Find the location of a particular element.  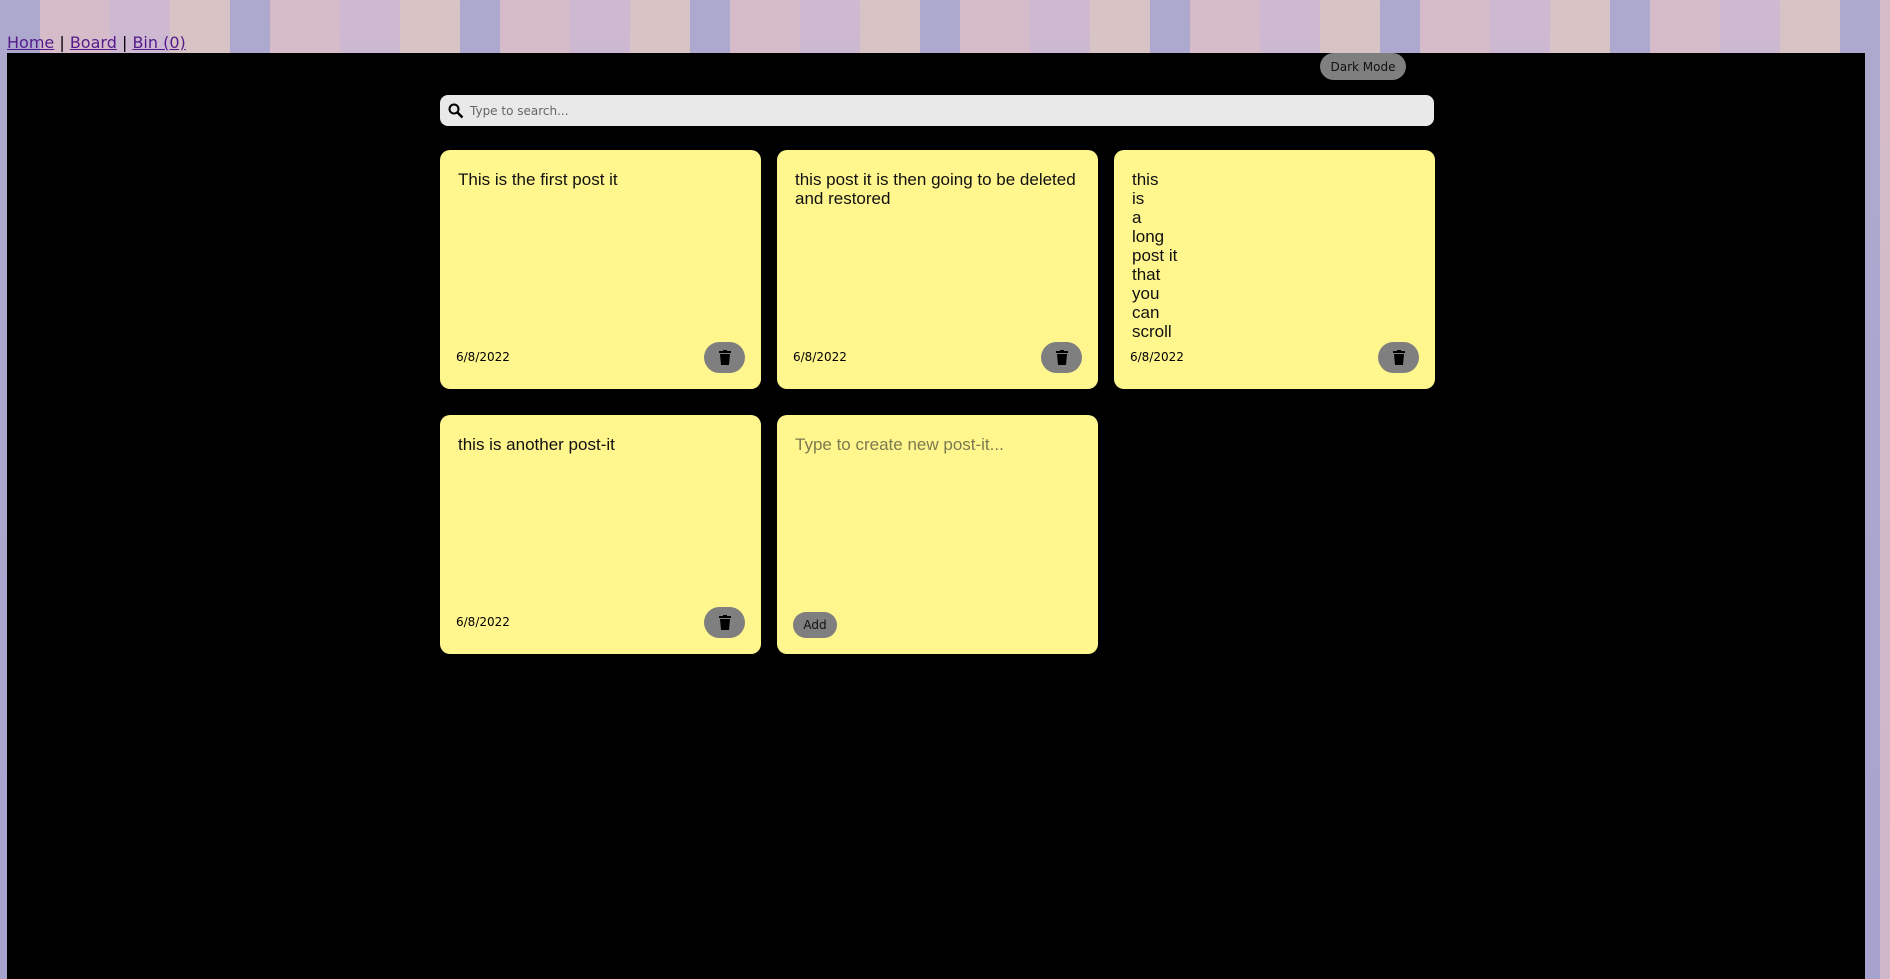

search-bar is located at coordinates (937, 110).